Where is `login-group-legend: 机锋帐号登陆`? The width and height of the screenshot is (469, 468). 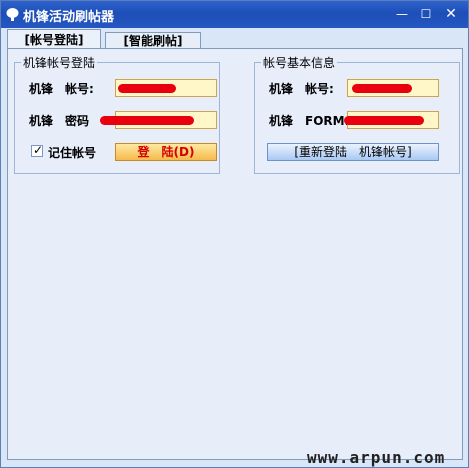 login-group-legend: 机锋帐号登陆 is located at coordinates (59, 62).